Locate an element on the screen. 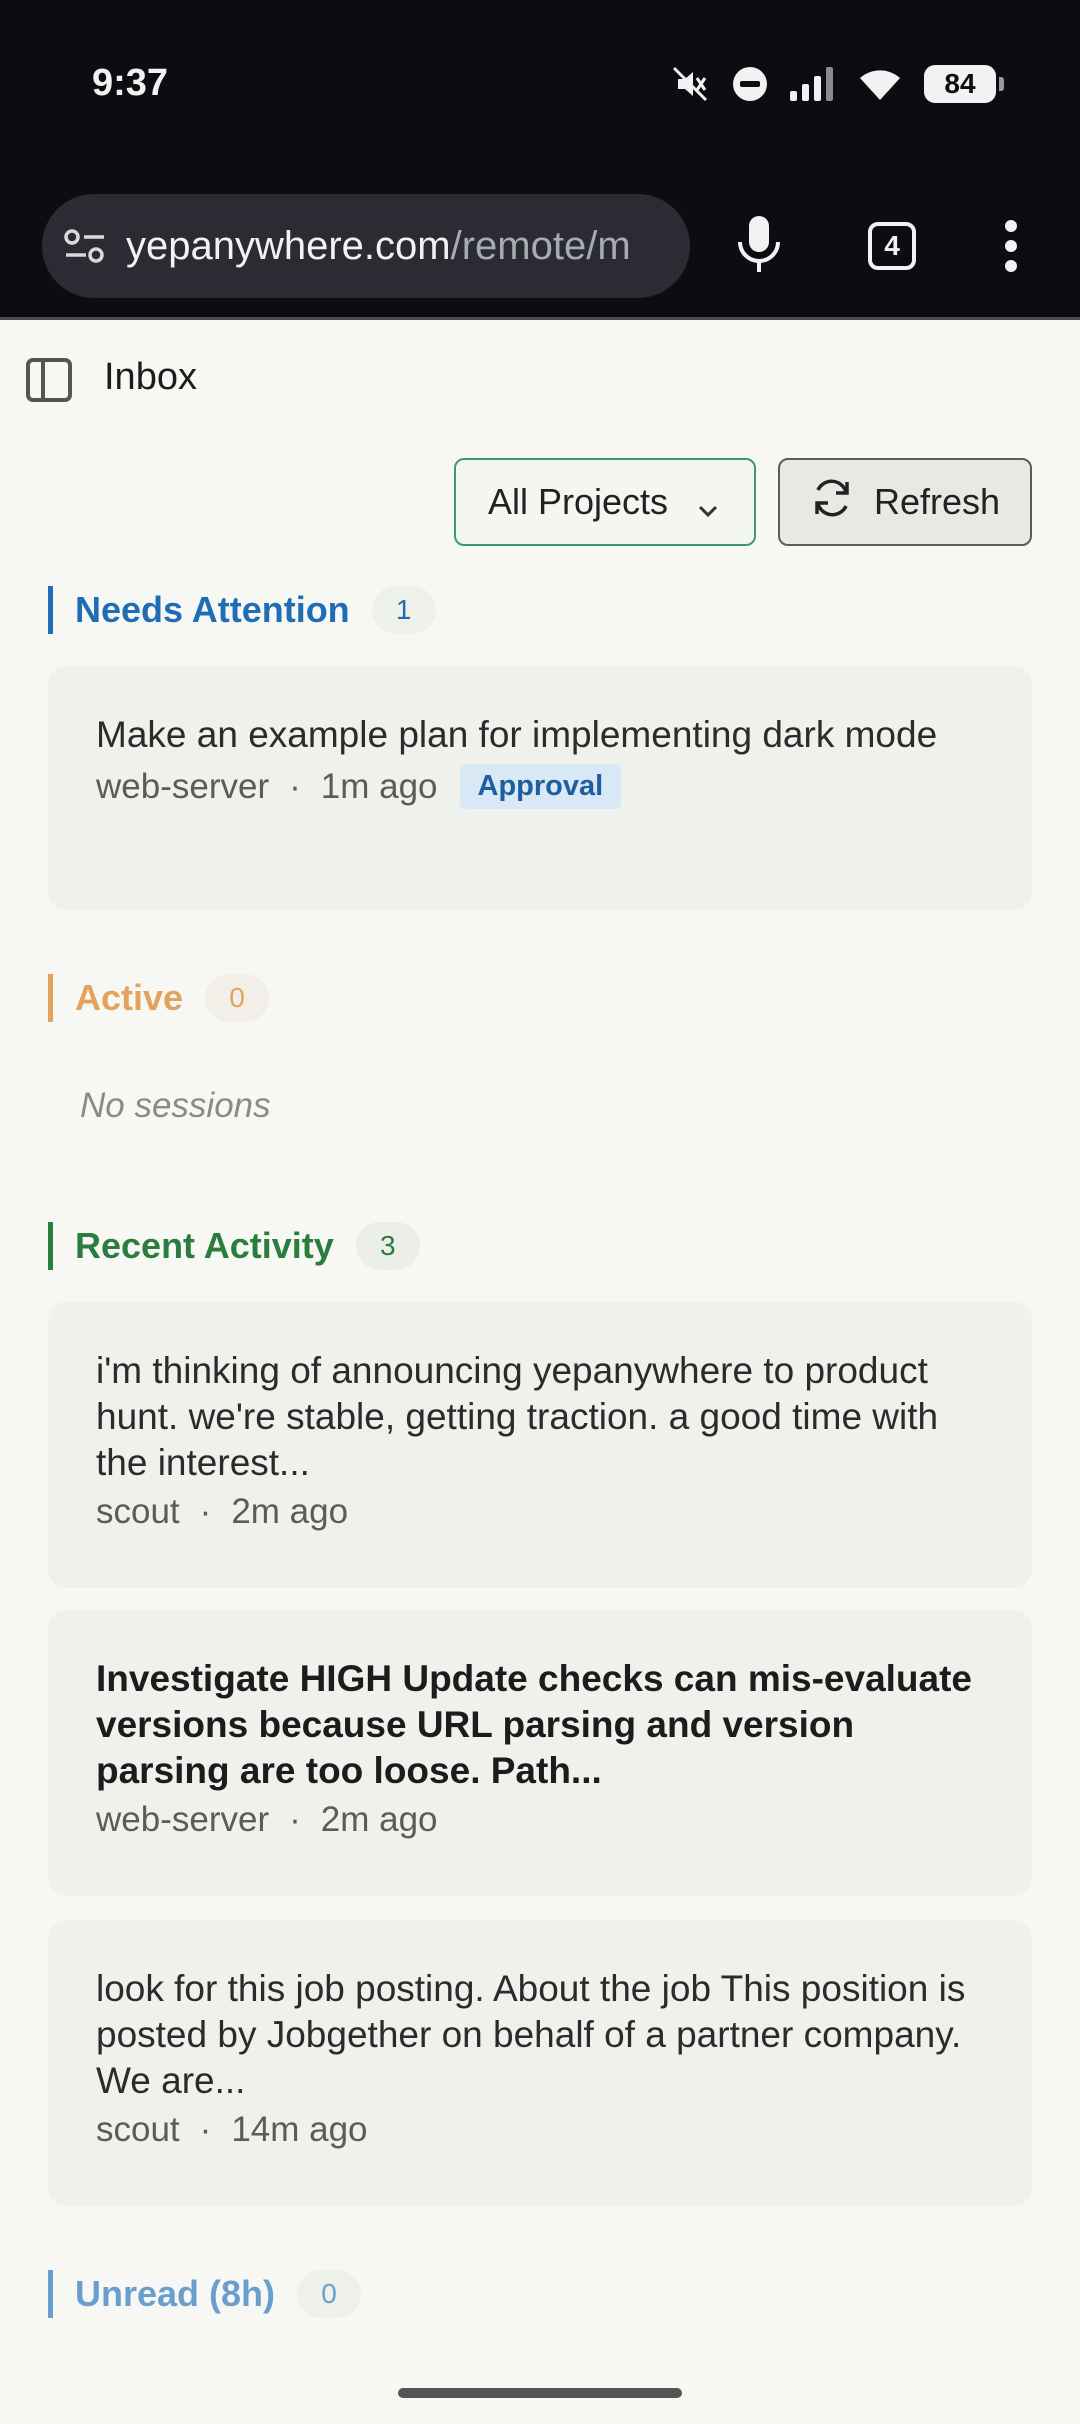 The image size is (1080, 2424). signal-icon is located at coordinates (813, 84).